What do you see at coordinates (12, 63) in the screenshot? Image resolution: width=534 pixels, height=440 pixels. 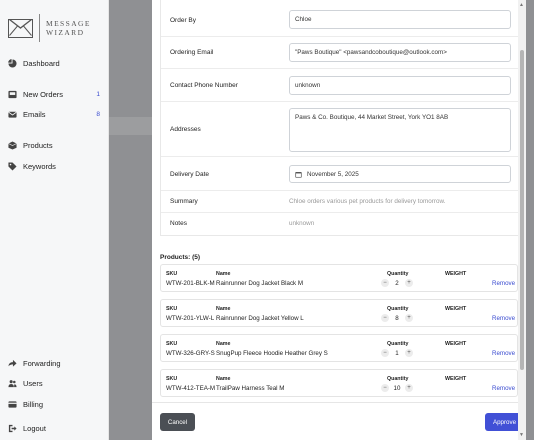 I see `pie-chart-icon` at bounding box center [12, 63].